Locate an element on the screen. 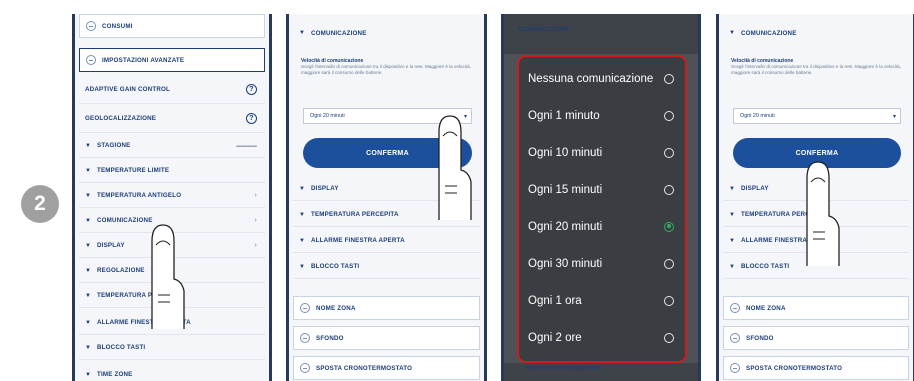  row-geolocalizzazione: GEOLOCALIZZAZIONE ? is located at coordinates (172, 119).